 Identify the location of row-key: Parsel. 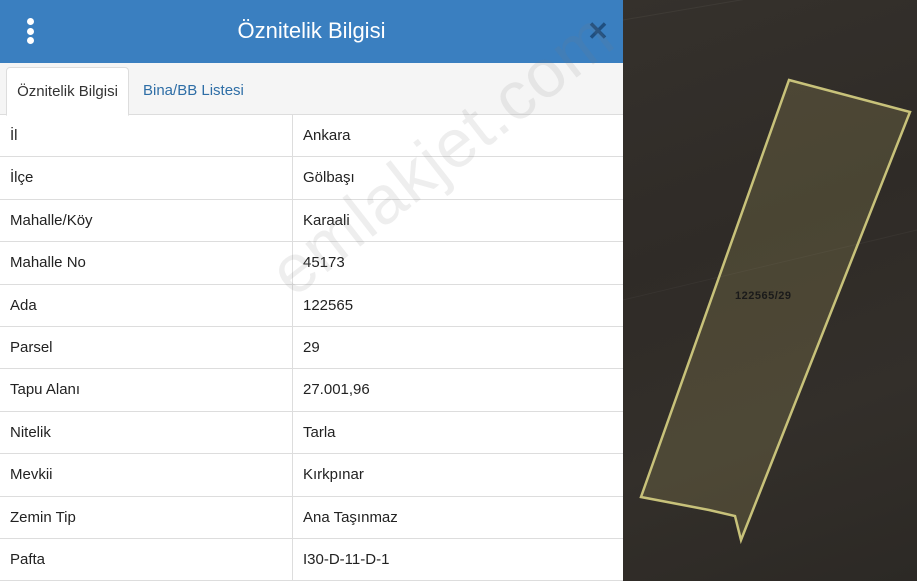
(146, 347).